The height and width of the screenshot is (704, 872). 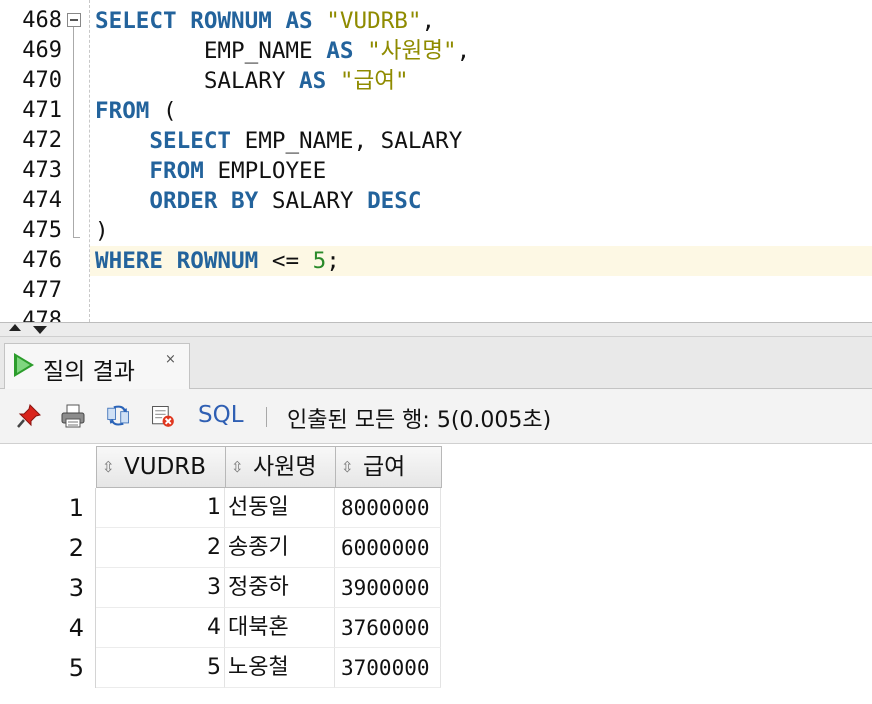 I want to click on print-icon, so click(x=73, y=416).